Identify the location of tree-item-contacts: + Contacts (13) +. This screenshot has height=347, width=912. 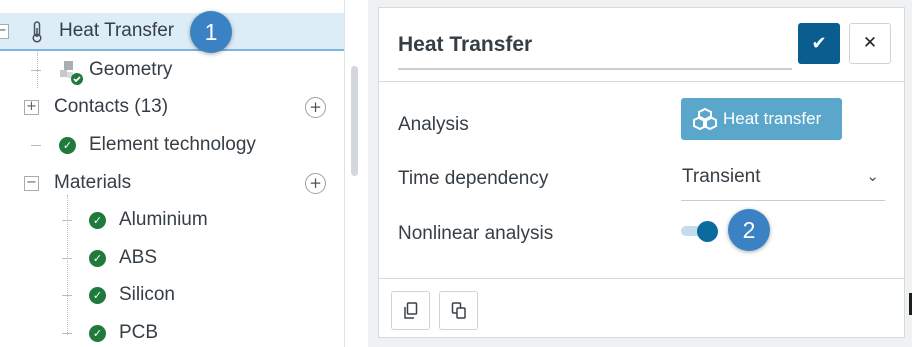
(172, 107).